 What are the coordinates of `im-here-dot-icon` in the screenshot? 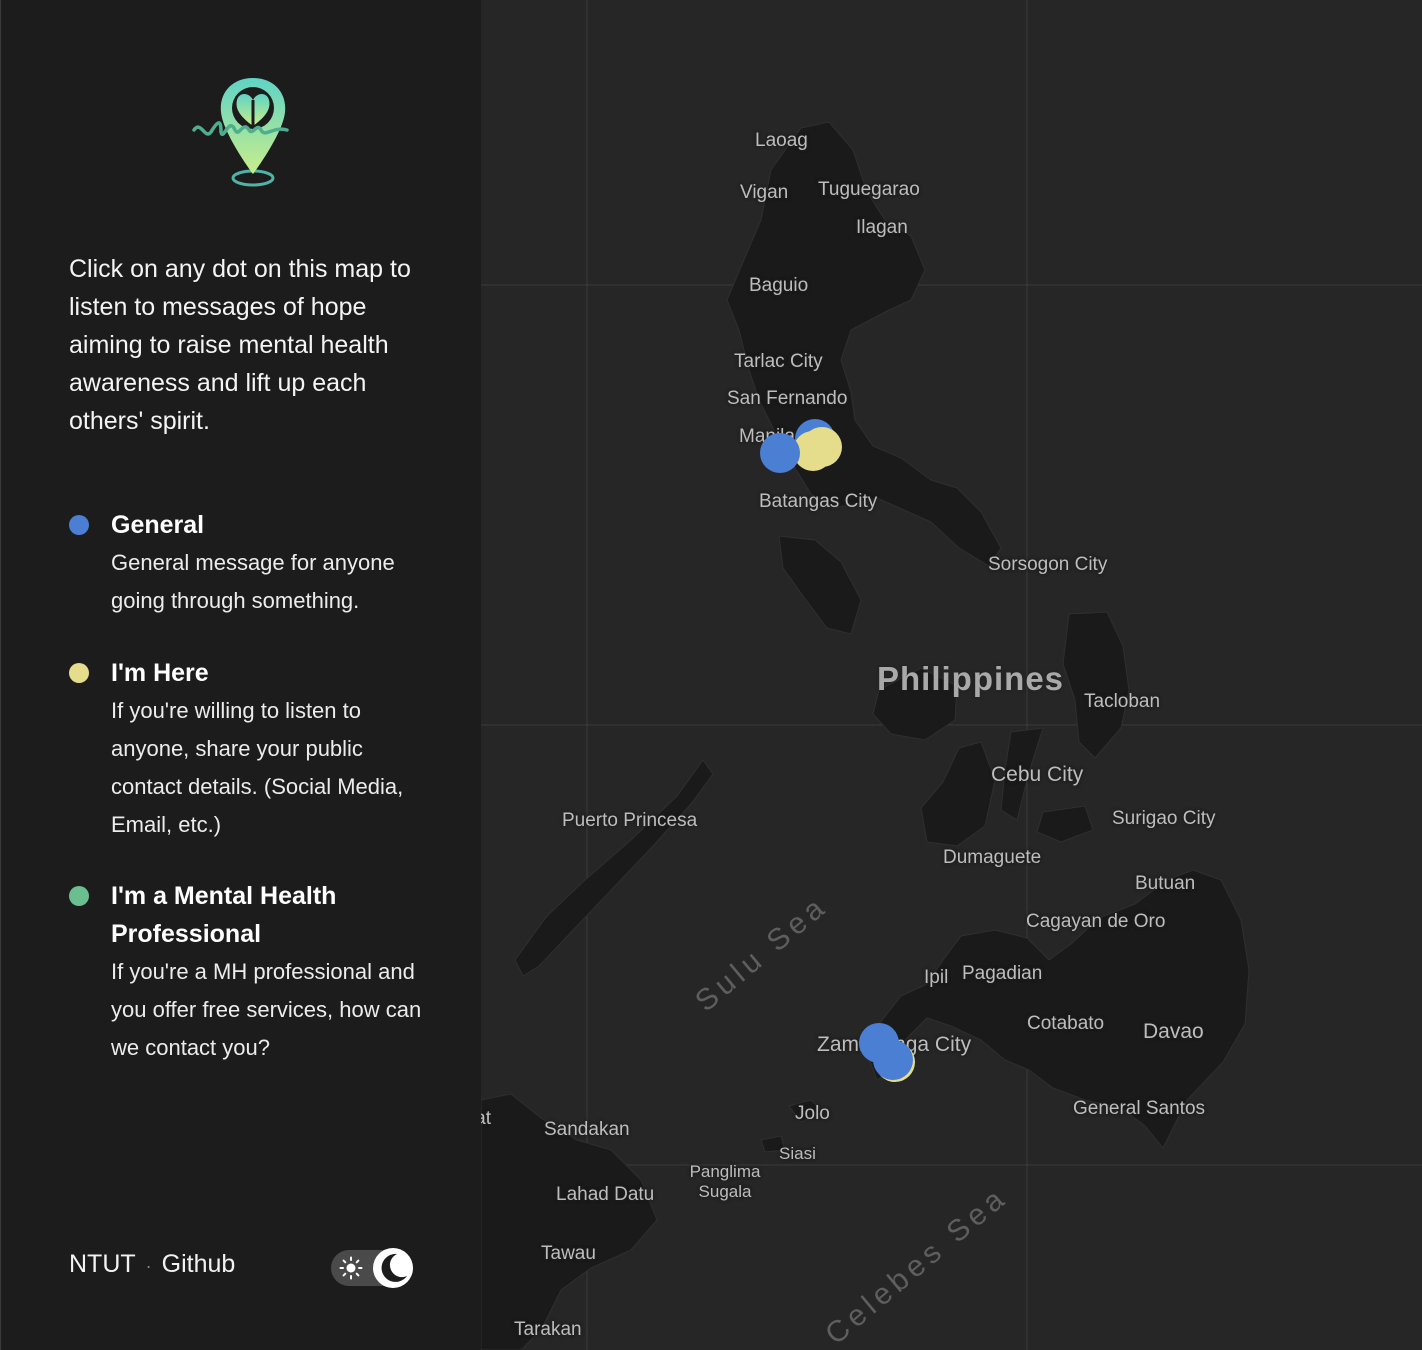 It's located at (79, 673).